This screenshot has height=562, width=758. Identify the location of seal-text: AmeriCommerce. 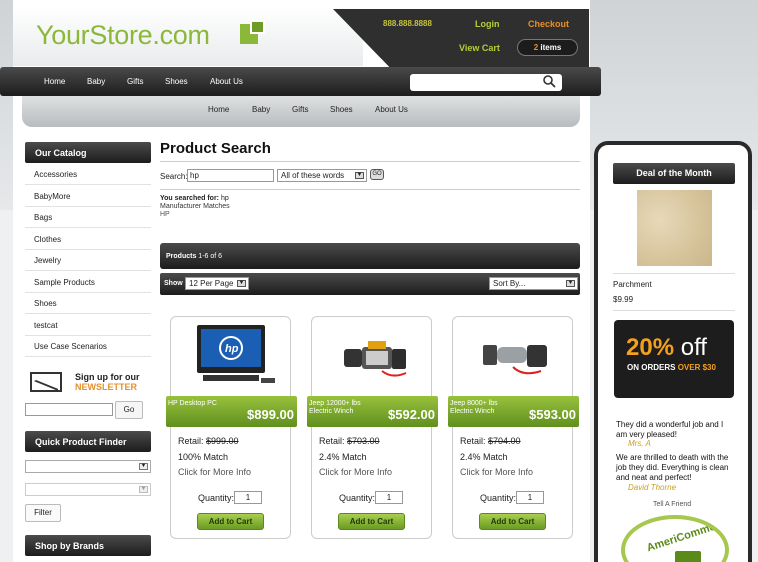
(687, 535).